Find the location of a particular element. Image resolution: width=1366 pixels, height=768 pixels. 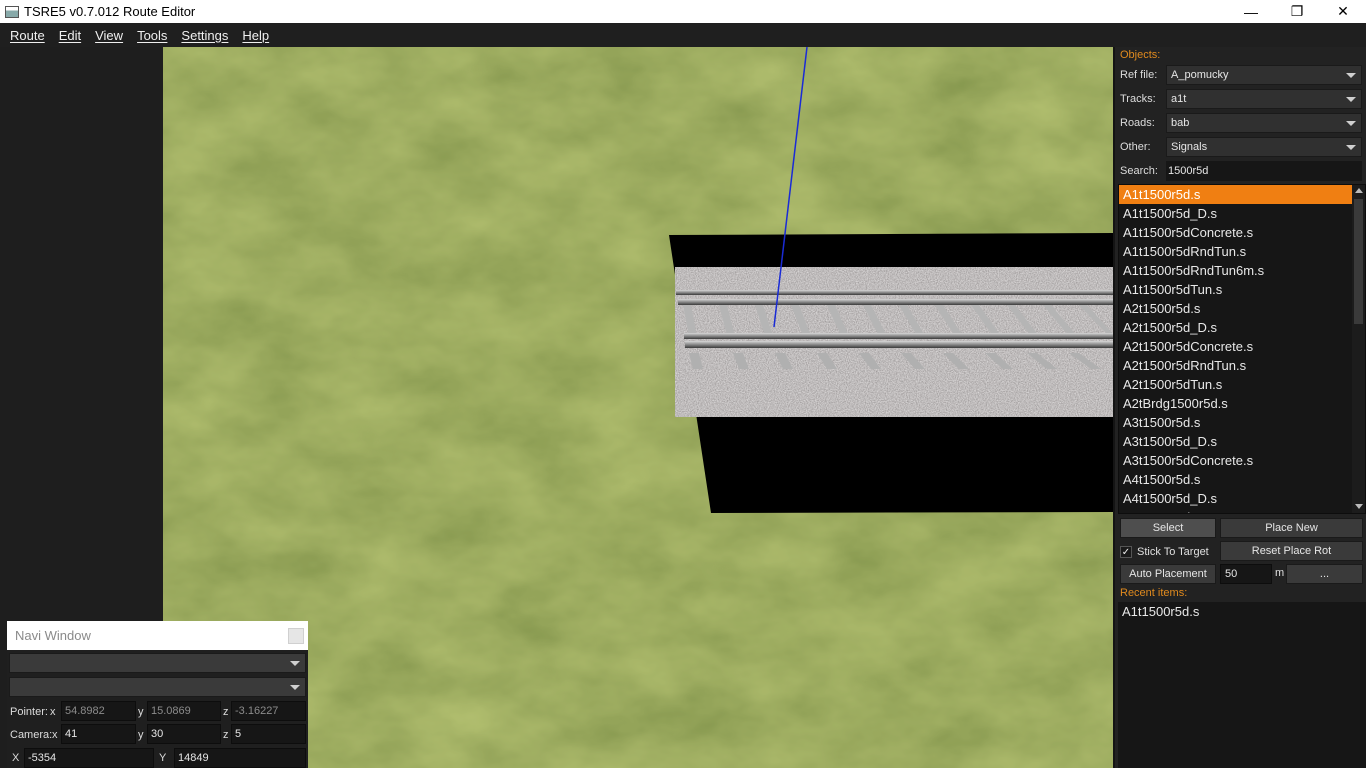

object-list-item: A2t1500r5dRndTun.s is located at coordinates (1235, 365).